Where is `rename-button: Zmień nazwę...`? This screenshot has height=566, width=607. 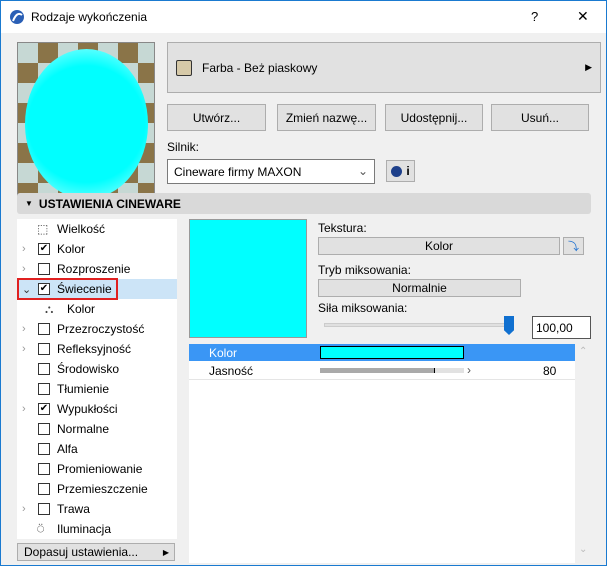 rename-button: Zmień nazwę... is located at coordinates (326, 117).